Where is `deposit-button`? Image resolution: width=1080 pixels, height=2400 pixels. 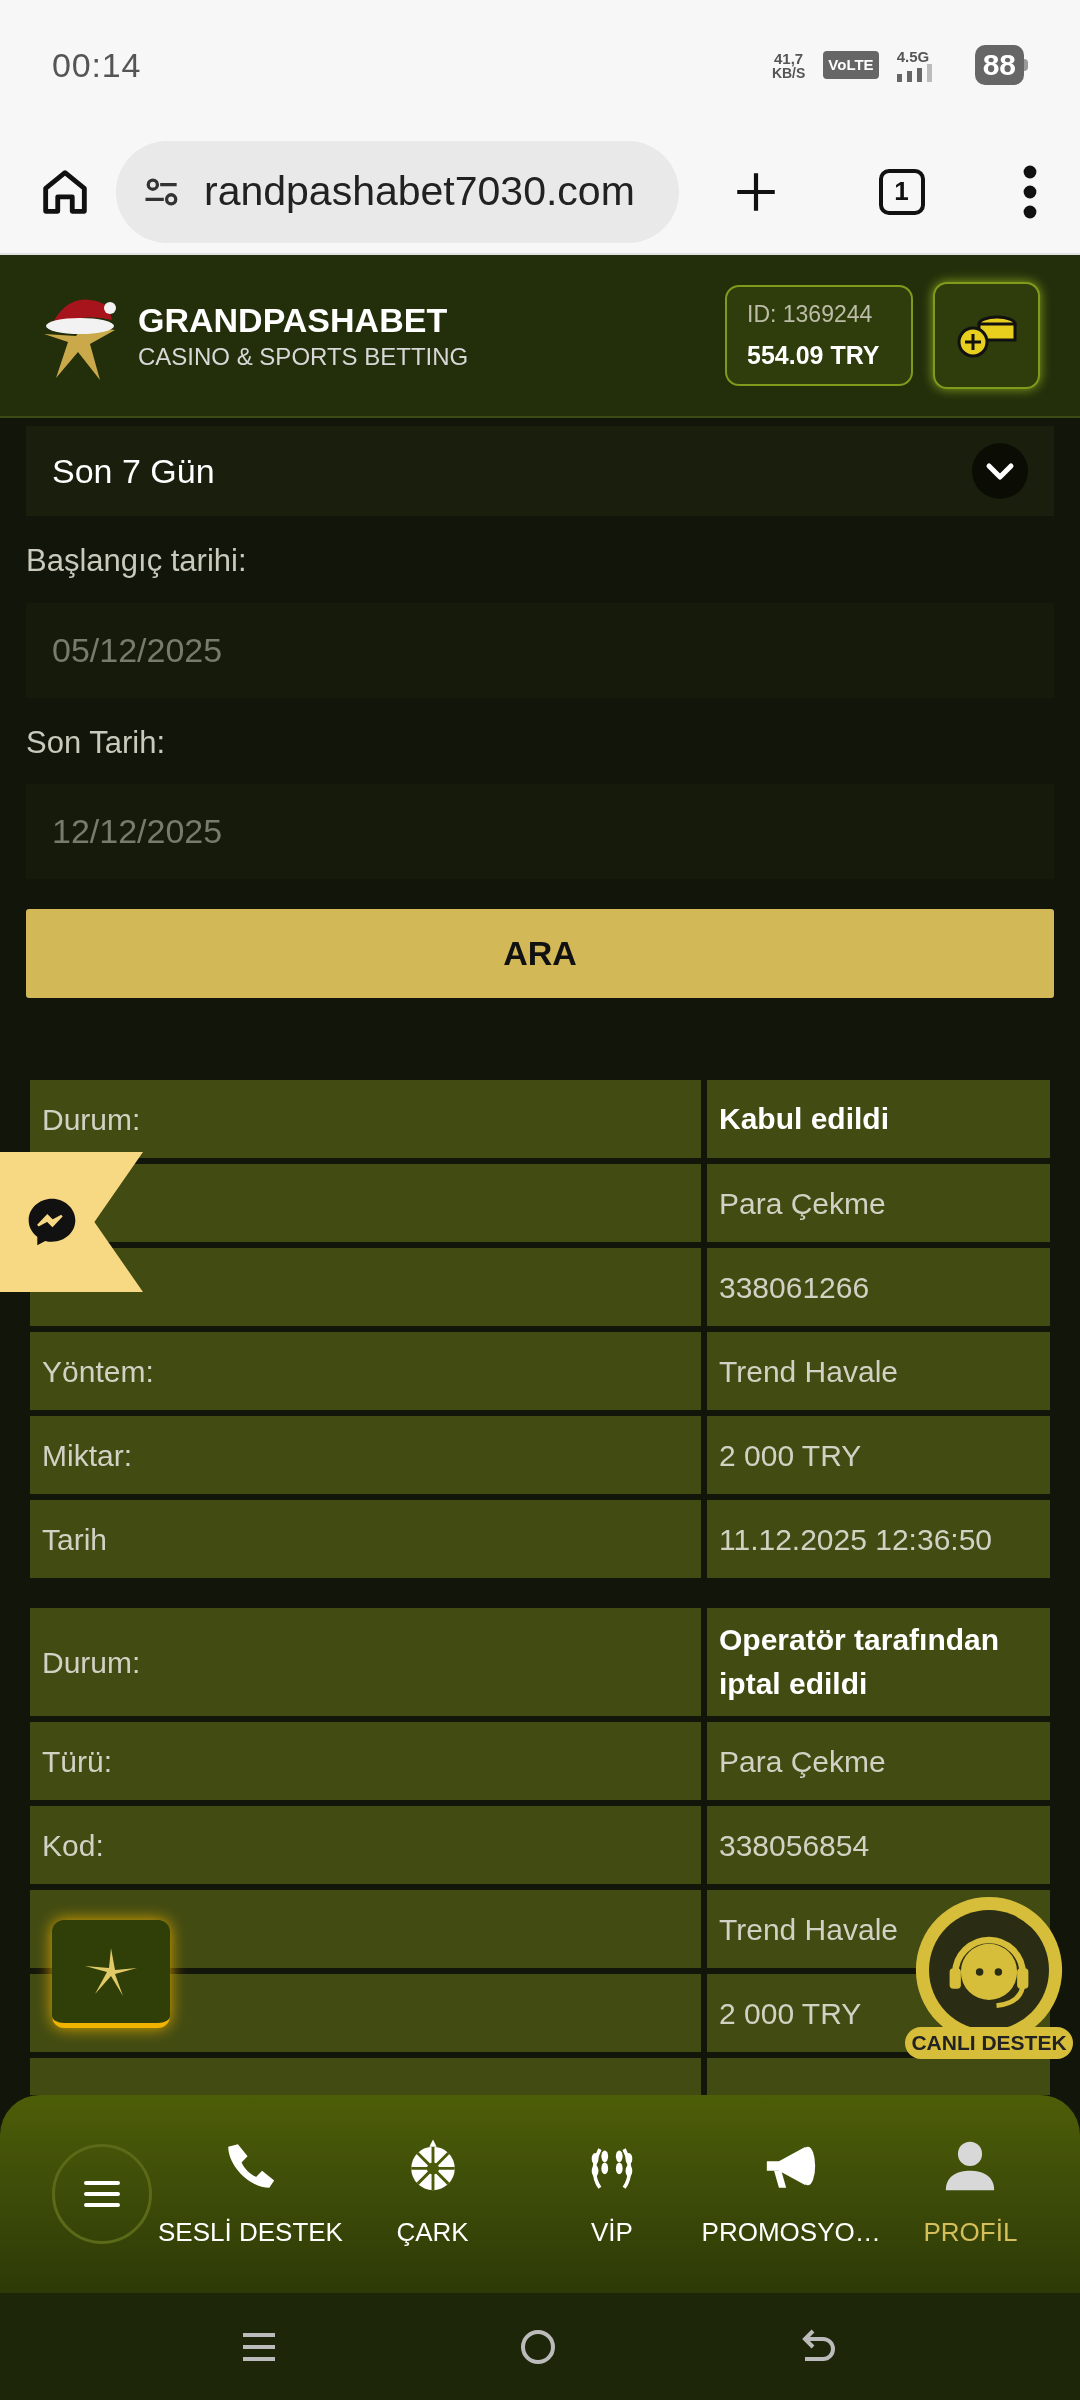
deposit-button is located at coordinates (986, 335).